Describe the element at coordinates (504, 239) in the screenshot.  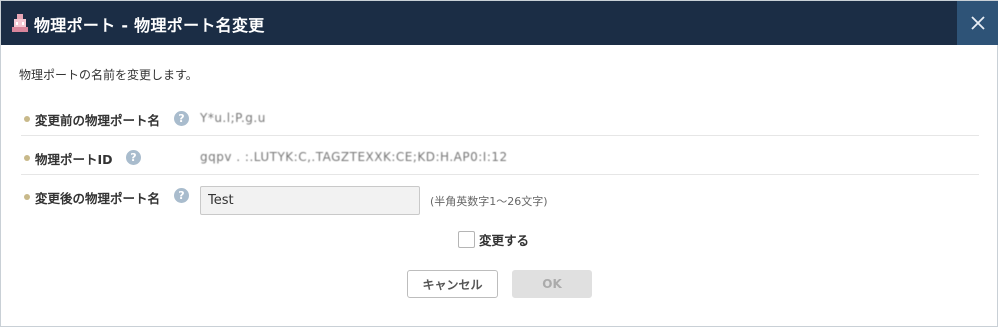
I see `confirm-change-label: 変更する` at that location.